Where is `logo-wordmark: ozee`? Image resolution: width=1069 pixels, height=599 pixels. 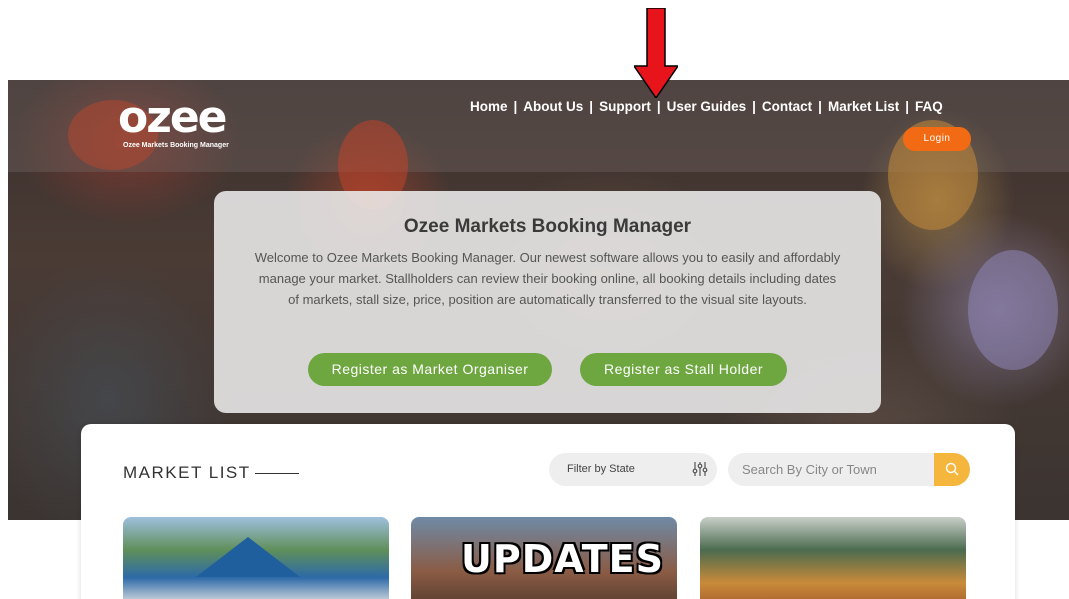 logo-wordmark: ozee is located at coordinates (173, 117).